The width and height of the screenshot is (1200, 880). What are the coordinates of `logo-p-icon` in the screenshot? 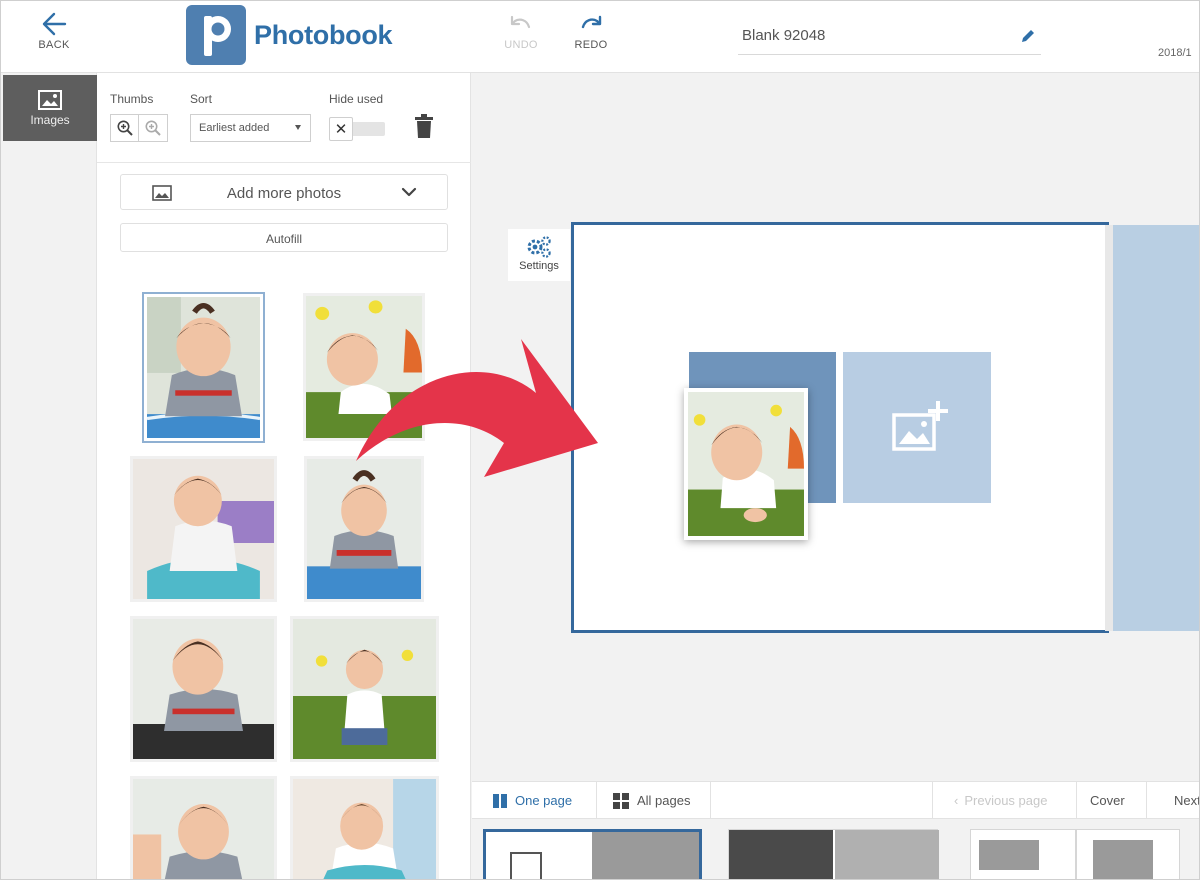 It's located at (216, 35).